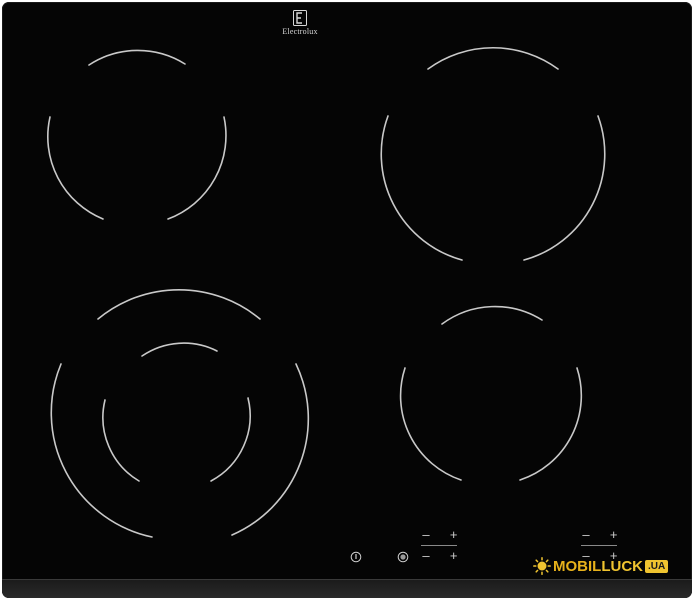 This screenshot has width=694, height=600. Describe the element at coordinates (622, 566) in the screenshot. I see `watermark-luck: LUCK` at that location.